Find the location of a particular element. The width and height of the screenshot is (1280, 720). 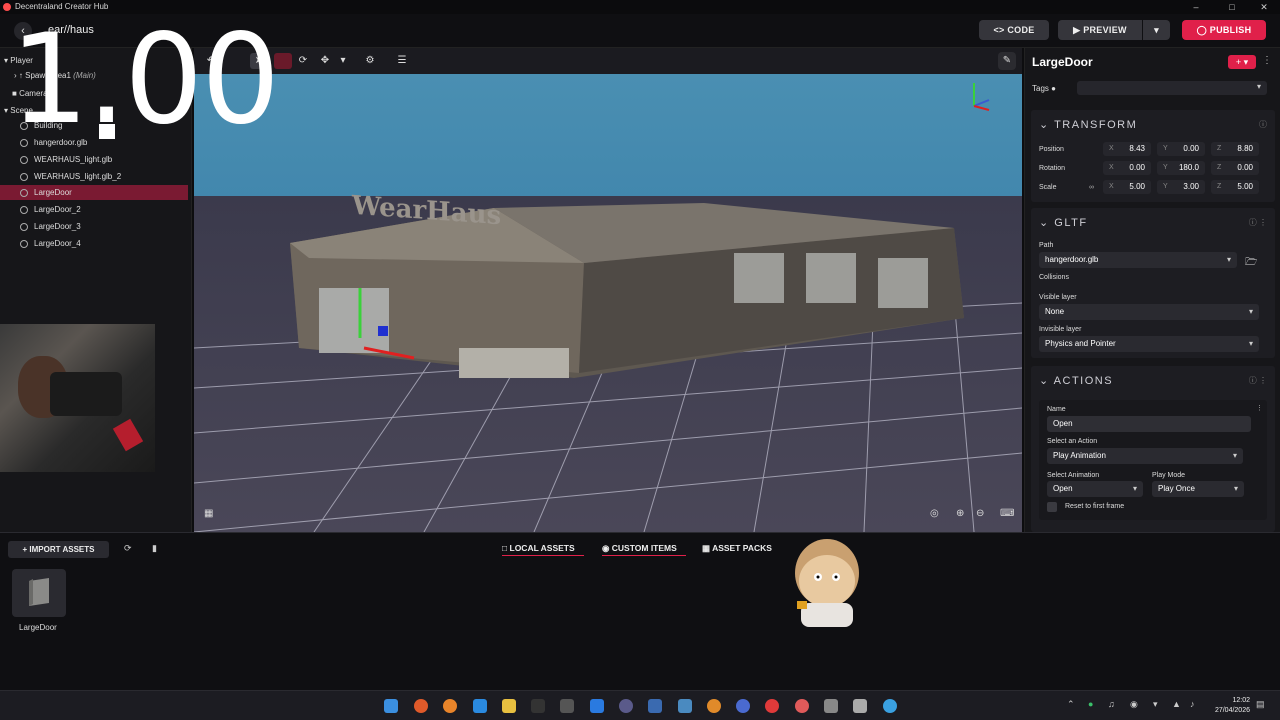

creator-hub-icon is located at coordinates (802, 706).